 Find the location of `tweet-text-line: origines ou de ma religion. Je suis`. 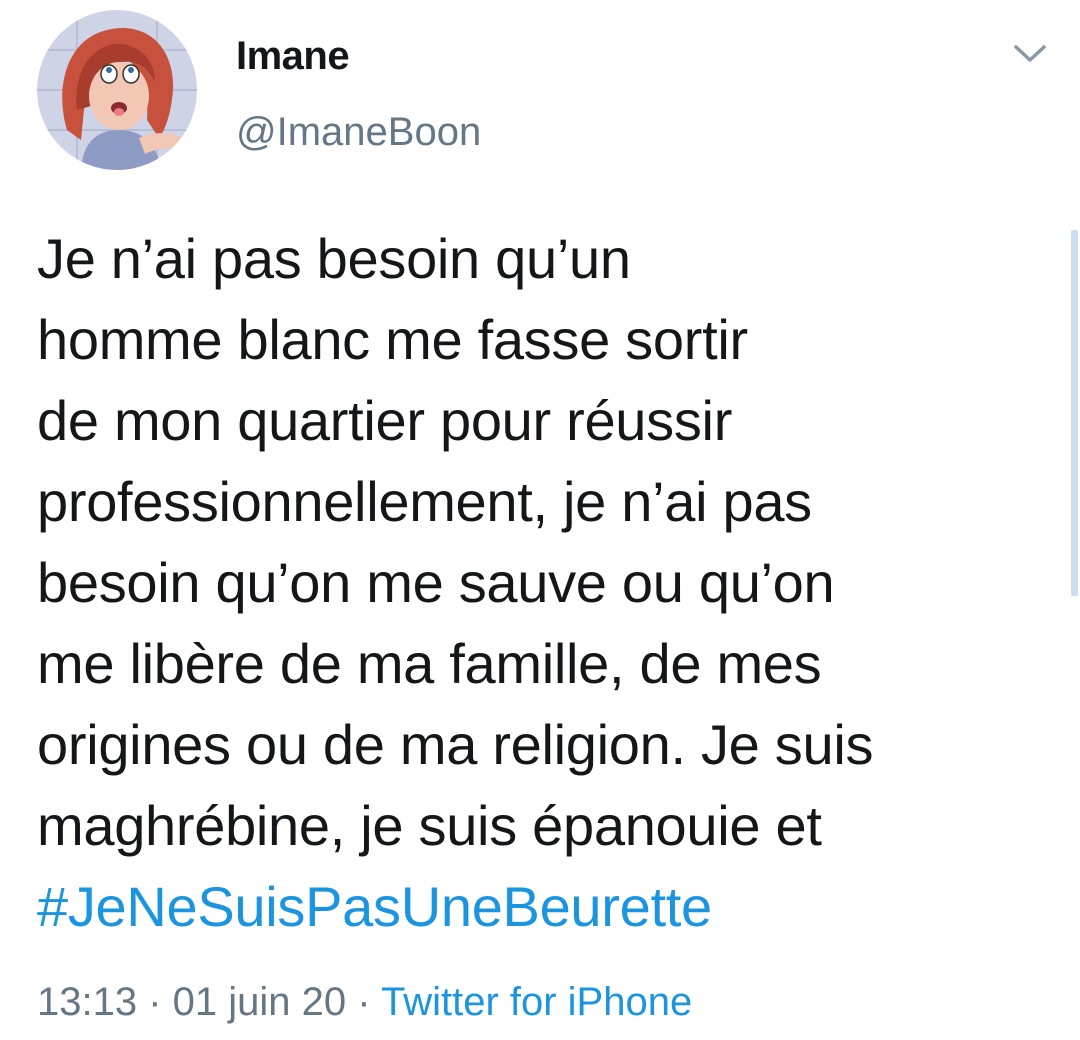

tweet-text-line: origines ou de ma religion. Je suis is located at coordinates (455, 744).